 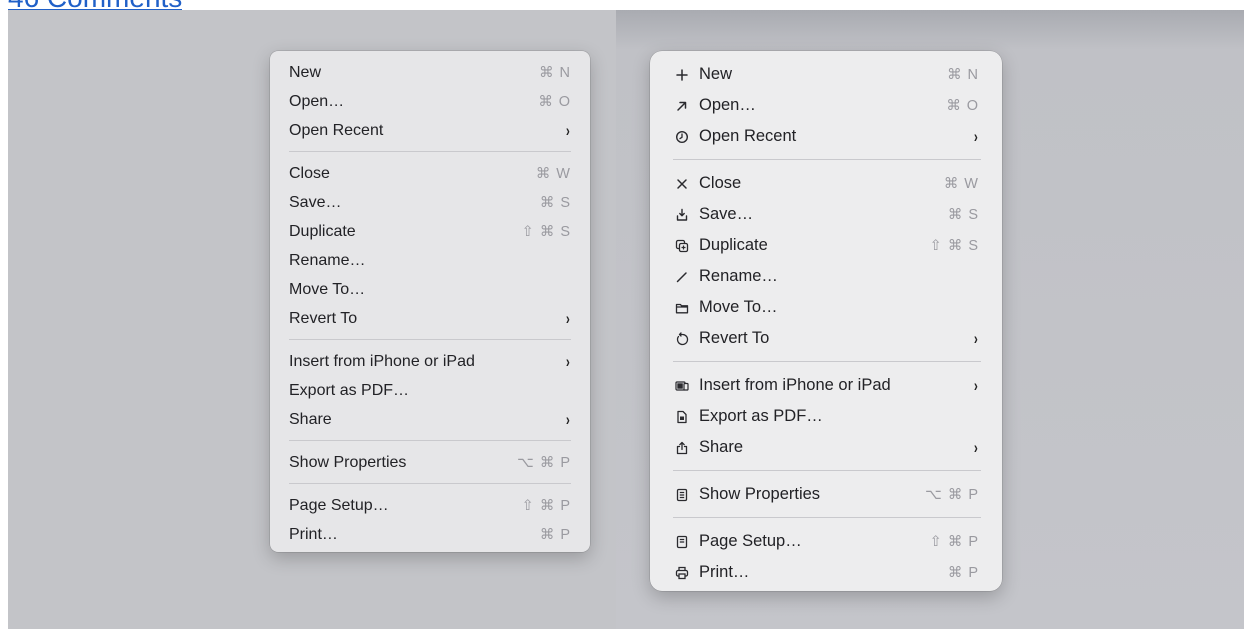 I want to click on revert-icon, so click(x=687, y=338).